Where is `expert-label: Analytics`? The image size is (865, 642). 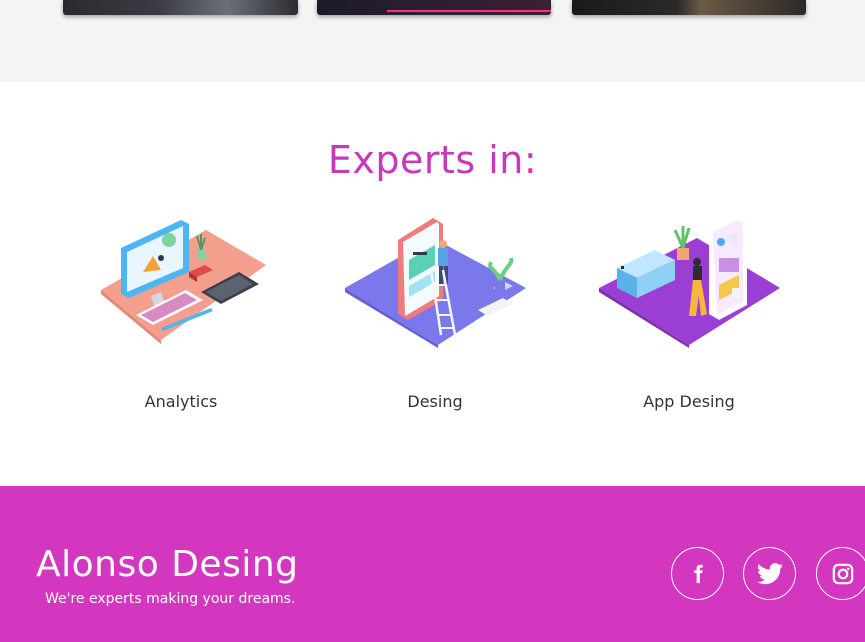
expert-label: Analytics is located at coordinates (181, 401).